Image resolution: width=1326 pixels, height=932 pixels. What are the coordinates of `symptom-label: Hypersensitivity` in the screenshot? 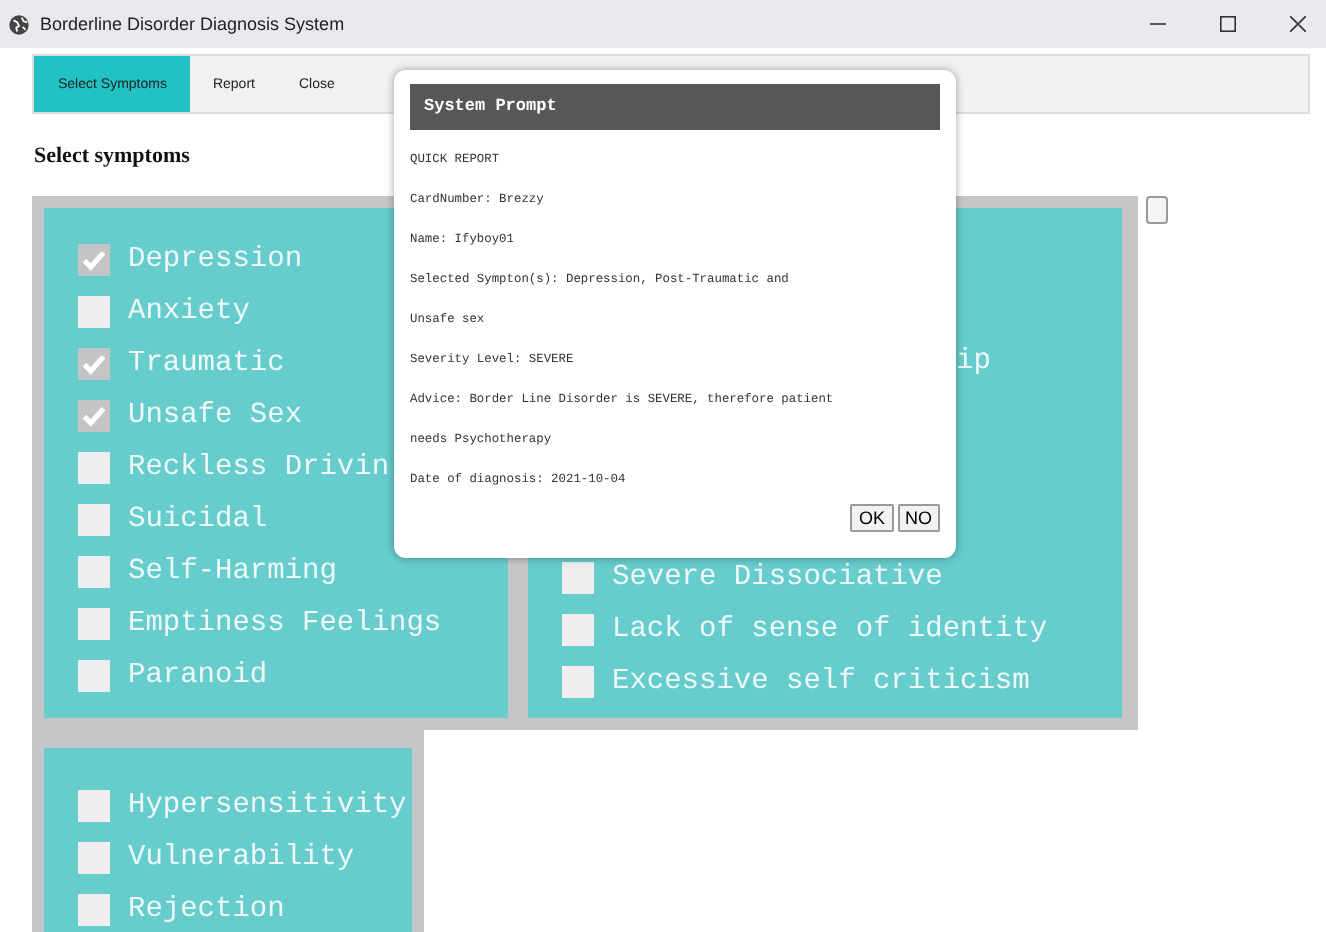 It's located at (267, 806).